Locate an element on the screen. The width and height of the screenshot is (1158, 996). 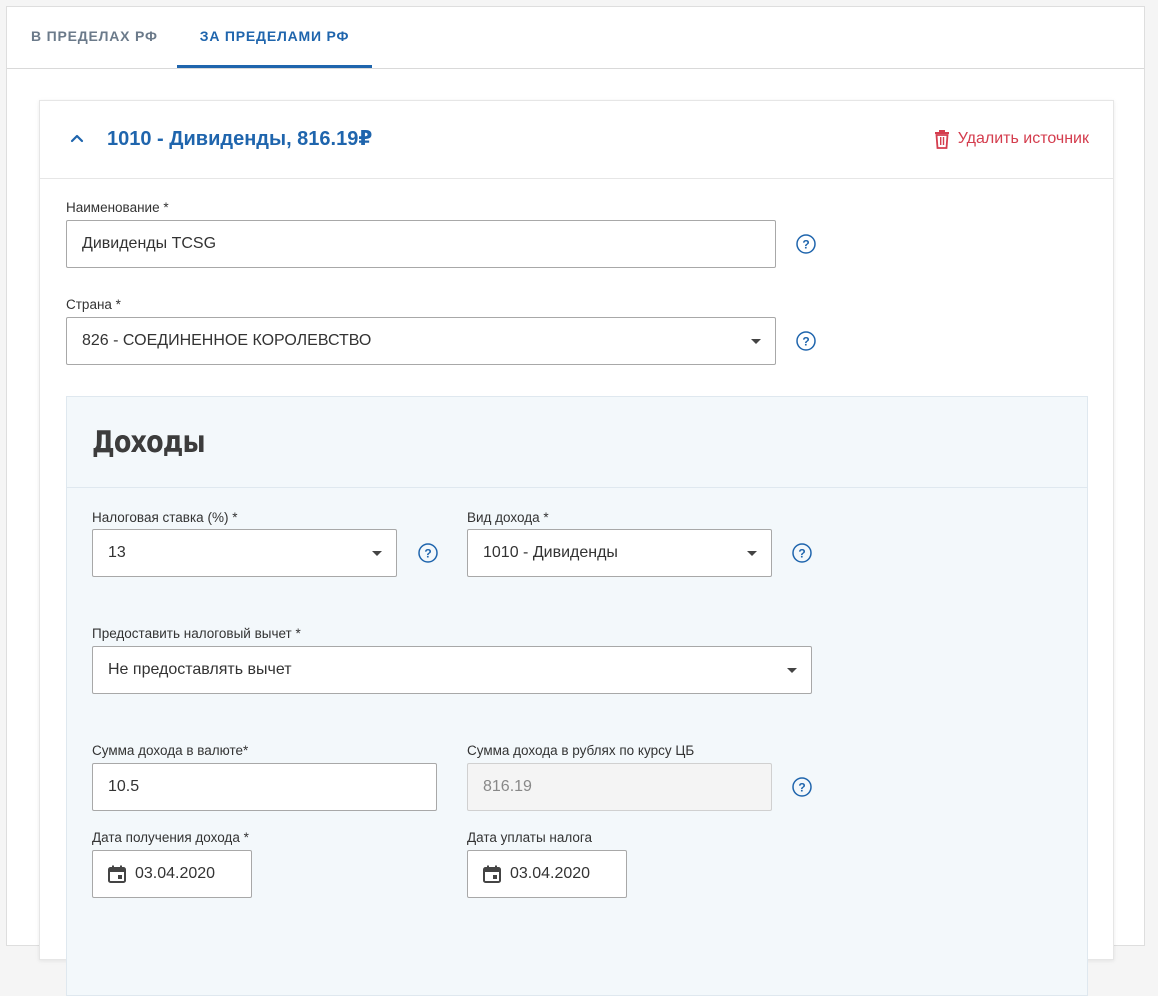
tax-rate-value: 13 is located at coordinates (117, 552).